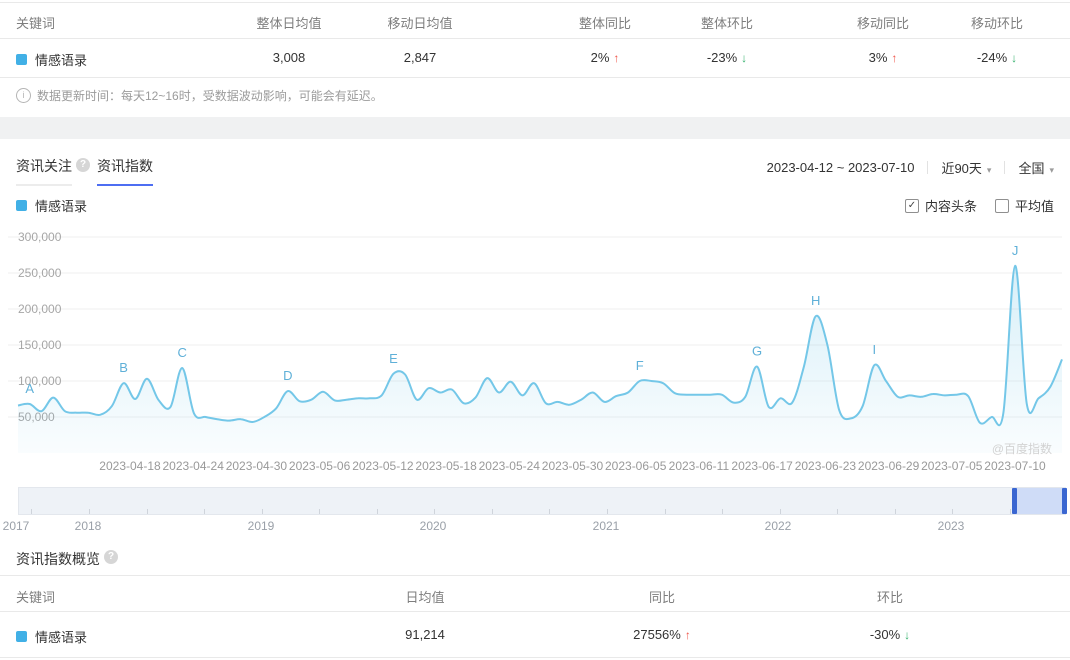  What do you see at coordinates (446, 466) in the screenshot?
I see `x-axis-label: 2023-05-18` at bounding box center [446, 466].